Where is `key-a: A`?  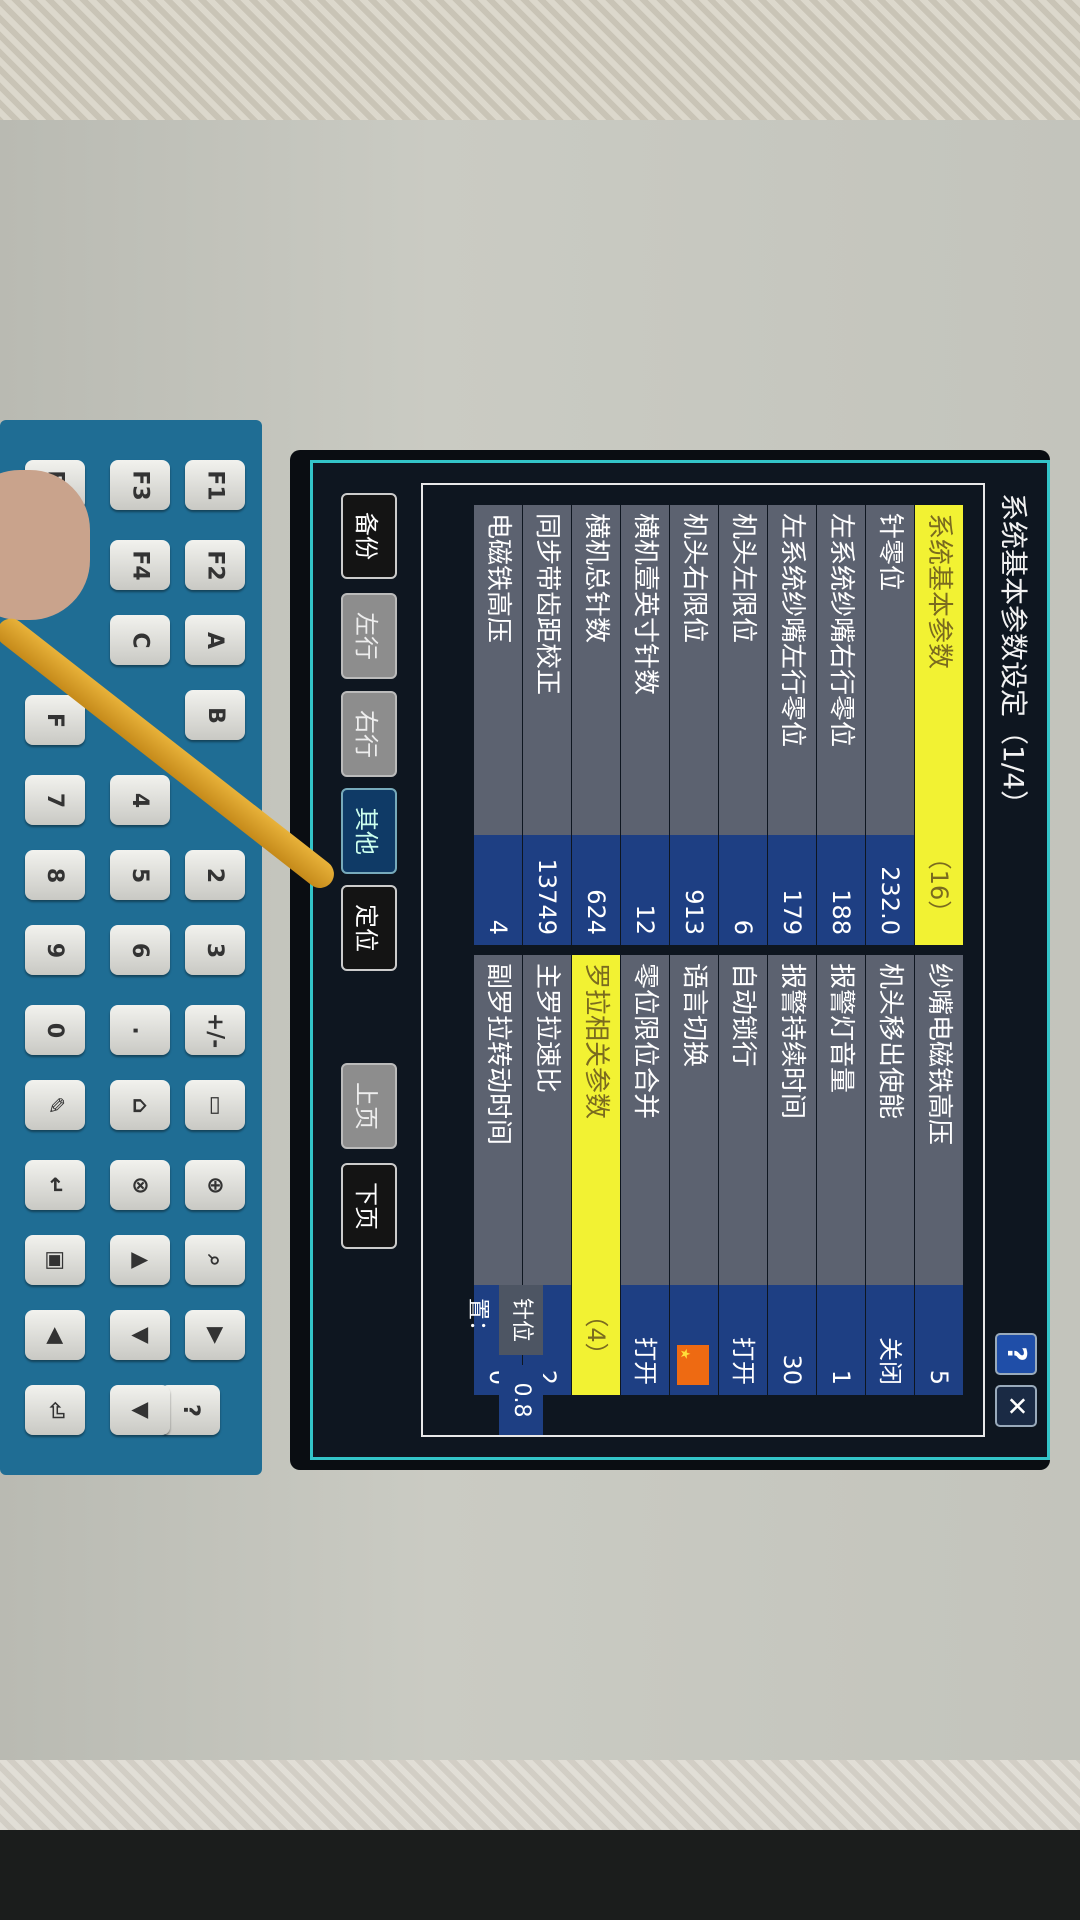
key-a: A is located at coordinates (215, 640).